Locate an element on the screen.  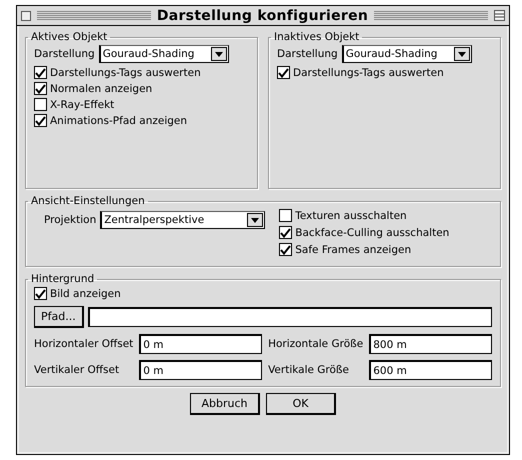
field-label: Projektion is located at coordinates (70, 220).